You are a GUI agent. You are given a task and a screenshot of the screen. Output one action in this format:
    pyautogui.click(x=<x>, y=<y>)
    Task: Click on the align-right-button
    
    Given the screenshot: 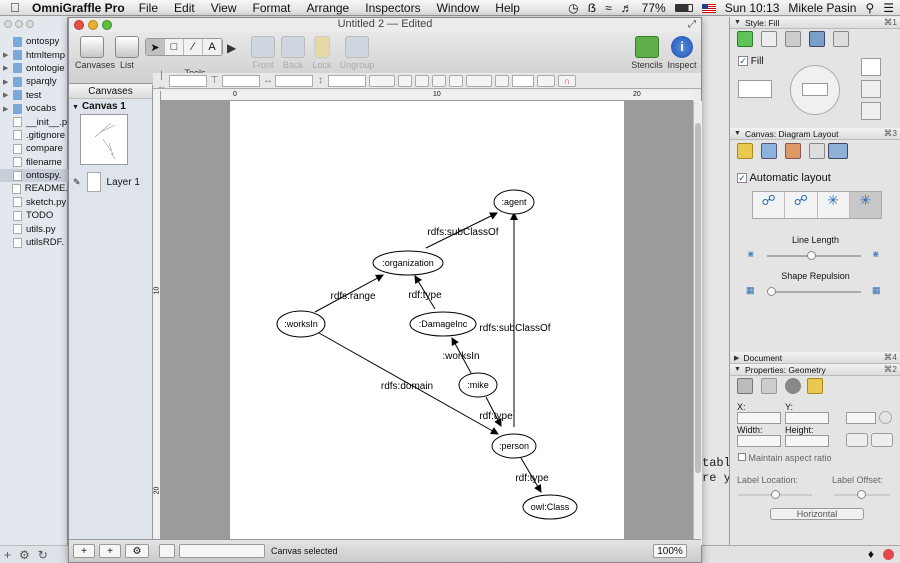 What is the action you would take?
    pyautogui.click(x=439, y=80)
    